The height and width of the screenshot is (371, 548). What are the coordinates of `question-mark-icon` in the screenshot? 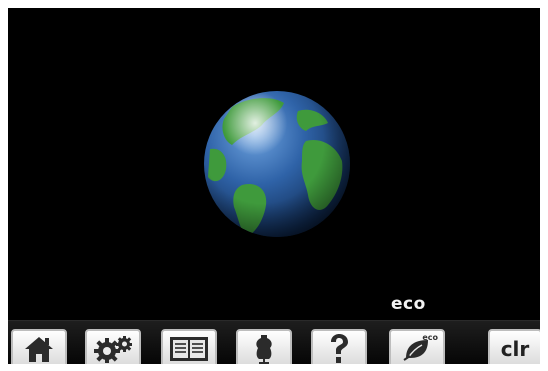 It's located at (339, 348).